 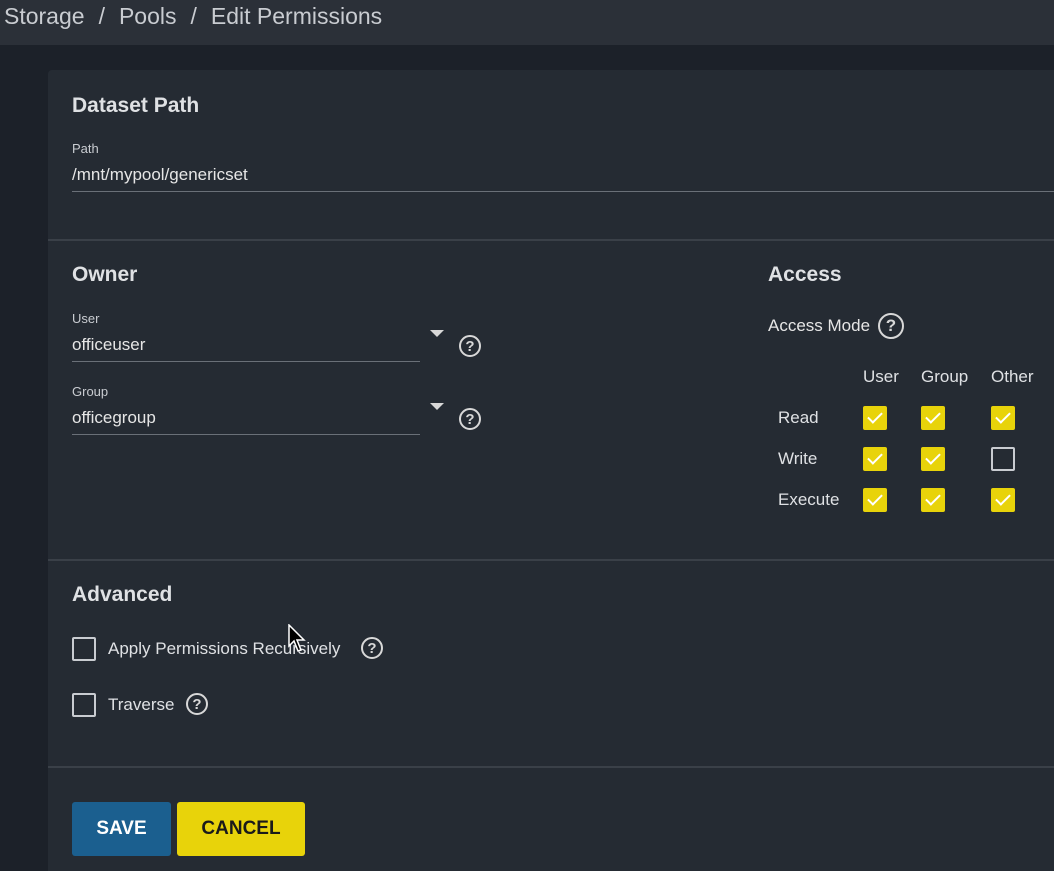 I want to click on group-underline, so click(x=246, y=434).